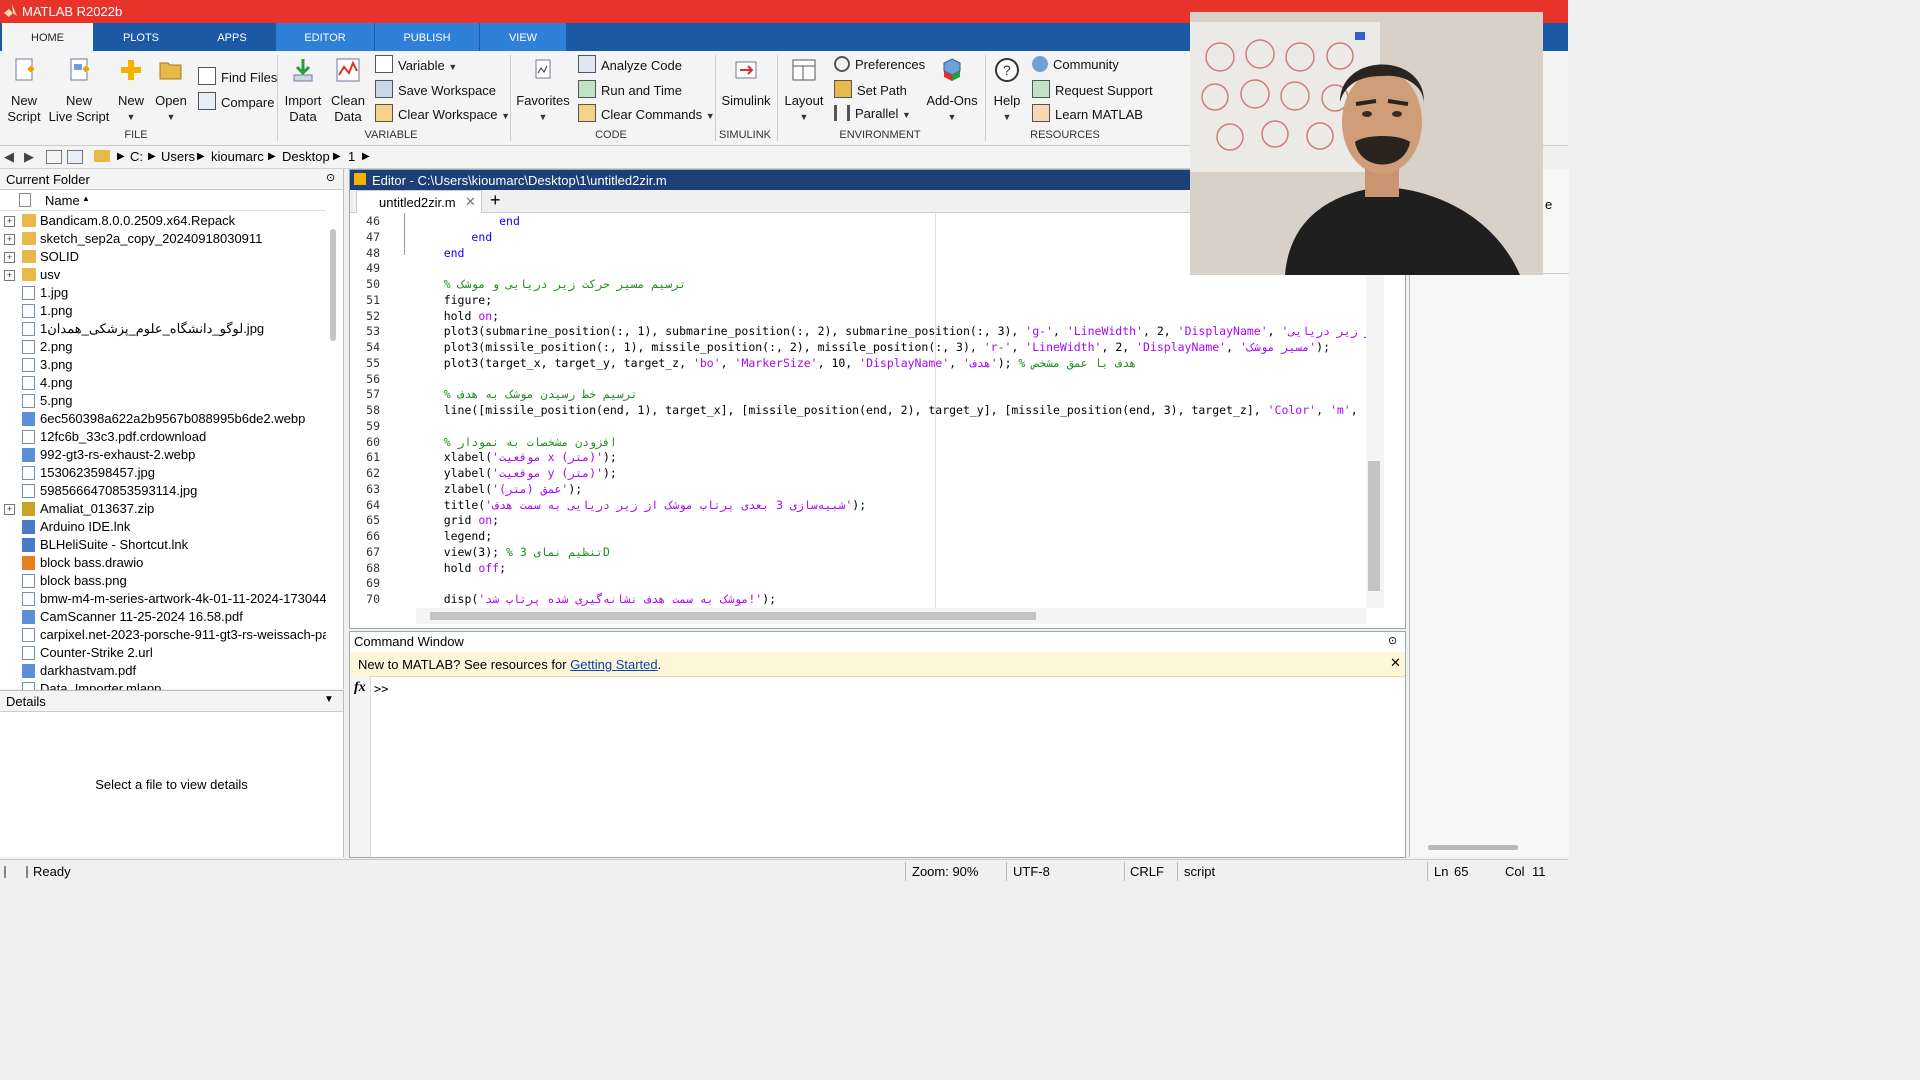 The height and width of the screenshot is (1080, 1920). Describe the element at coordinates (516, 473) in the screenshot. I see `code-line: ylabel('موقعیت y (متر)');` at that location.